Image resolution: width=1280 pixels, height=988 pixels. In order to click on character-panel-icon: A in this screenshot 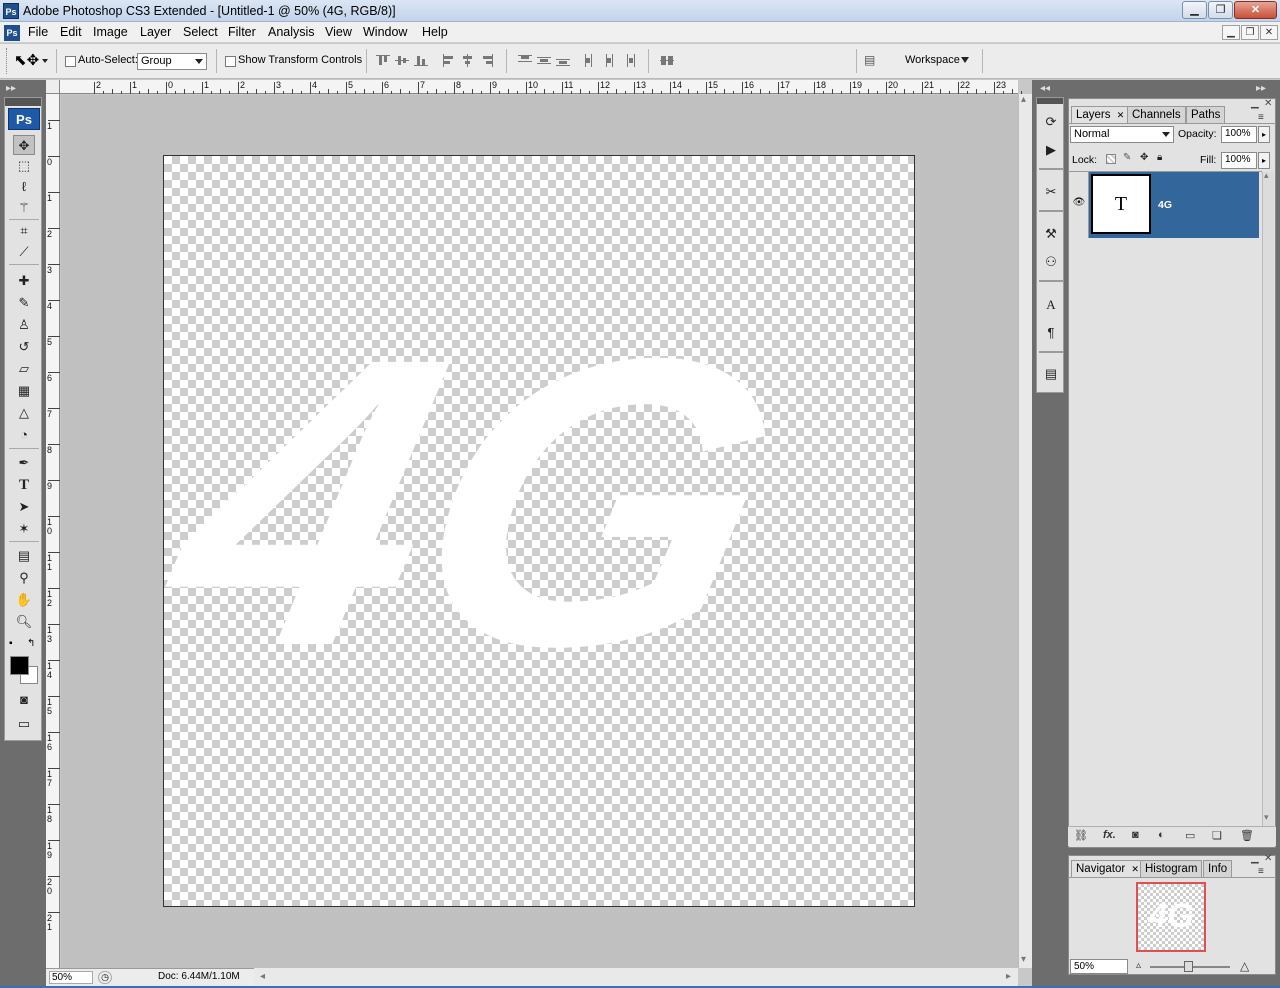, I will do `click(1051, 305)`.